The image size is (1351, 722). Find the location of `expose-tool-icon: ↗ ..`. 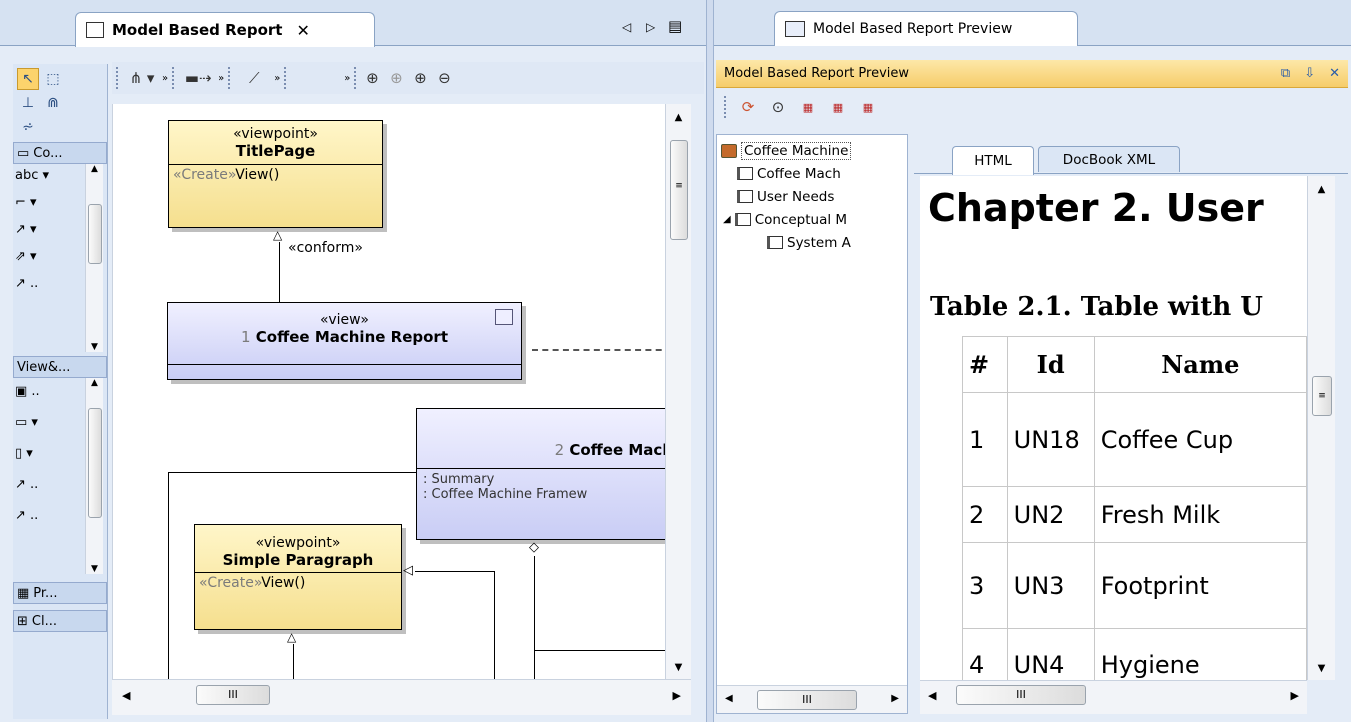

expose-tool-icon: ↗ .. is located at coordinates (27, 515).